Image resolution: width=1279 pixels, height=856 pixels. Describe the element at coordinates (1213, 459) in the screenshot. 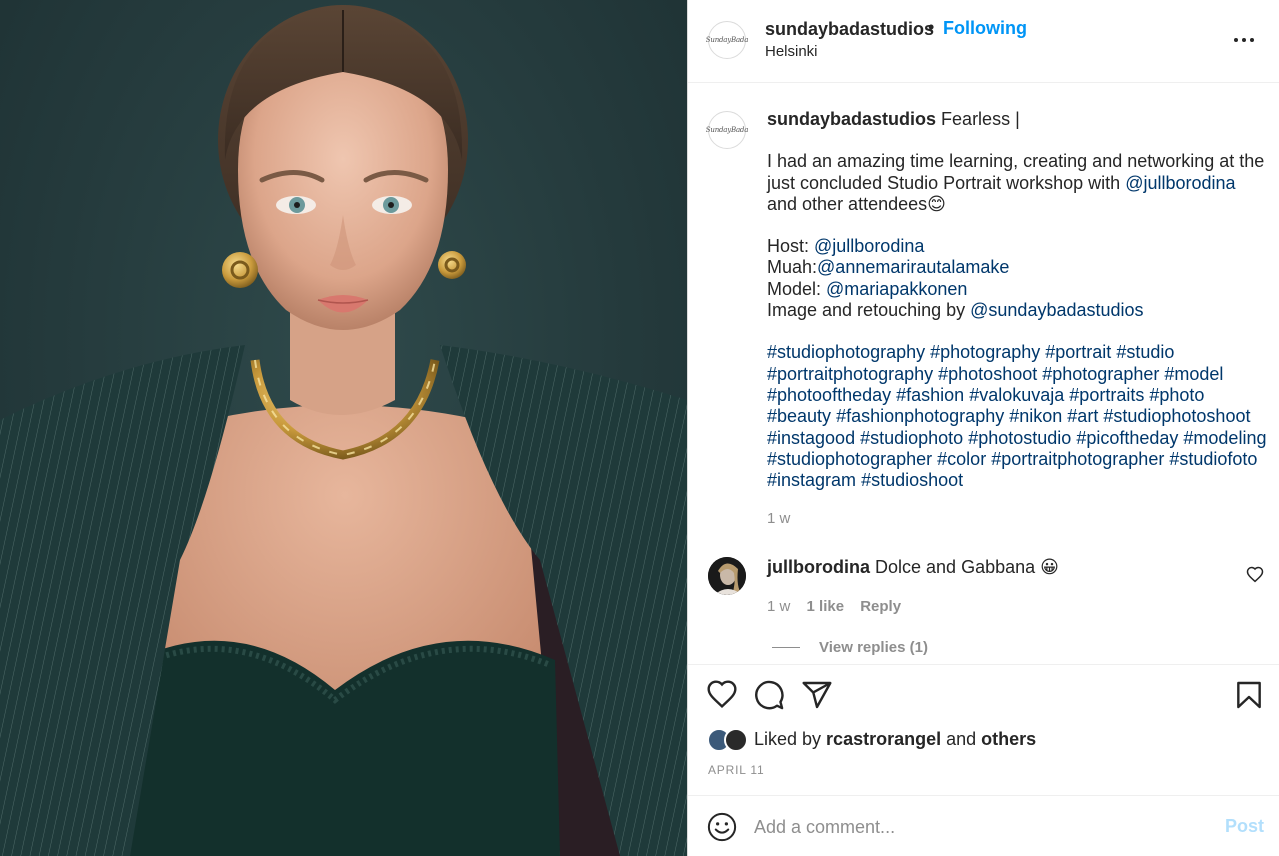

I see `hashtag-link: #studiofoto` at that location.